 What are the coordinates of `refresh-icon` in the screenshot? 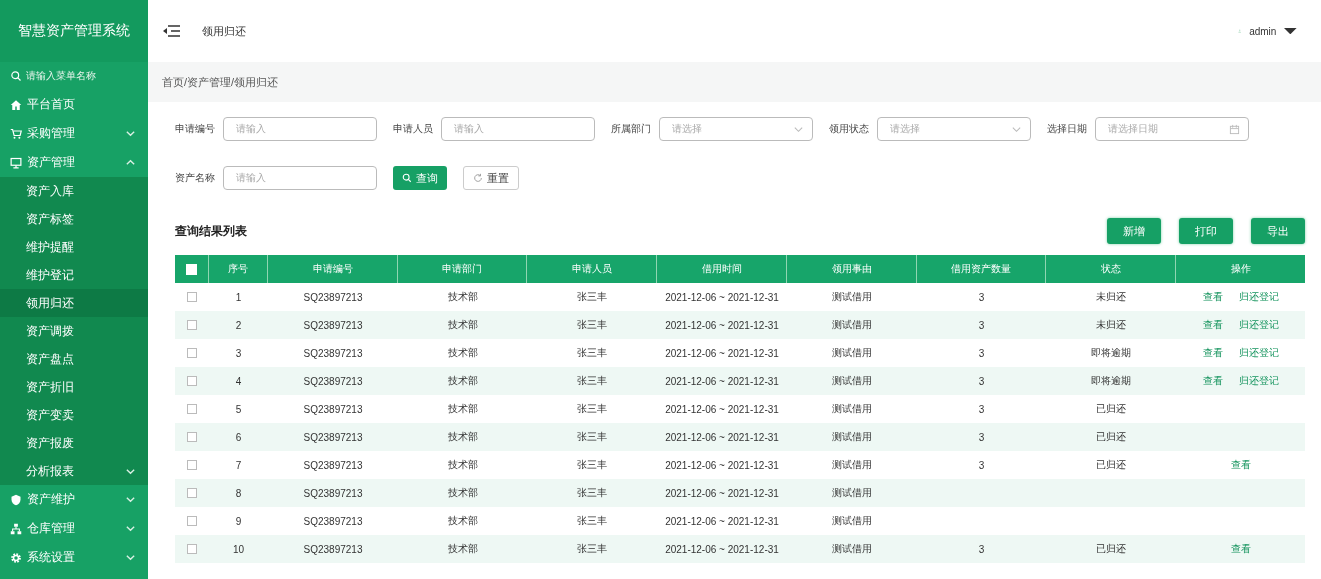 It's located at (478, 178).